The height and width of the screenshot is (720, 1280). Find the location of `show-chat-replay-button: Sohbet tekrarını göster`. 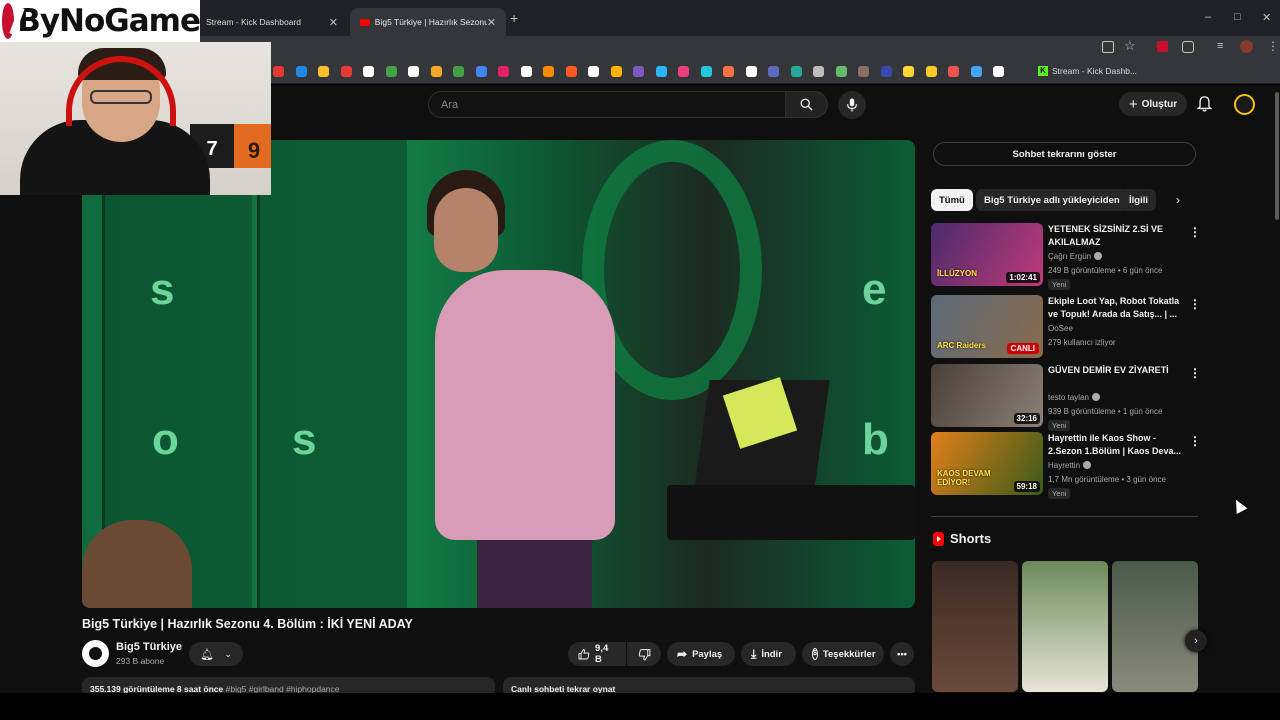

show-chat-replay-button: Sohbet tekrarını göster is located at coordinates (1064, 154).